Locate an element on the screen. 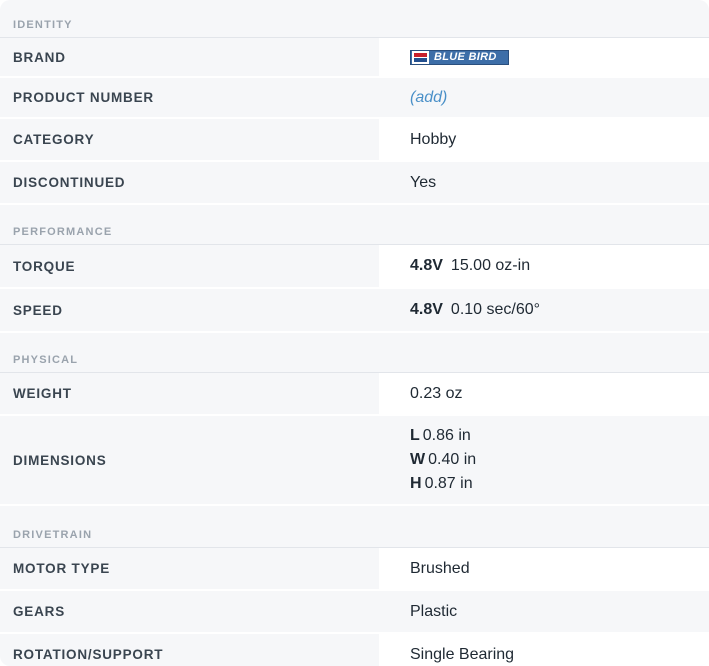  spec-value: Yes is located at coordinates (544, 182).